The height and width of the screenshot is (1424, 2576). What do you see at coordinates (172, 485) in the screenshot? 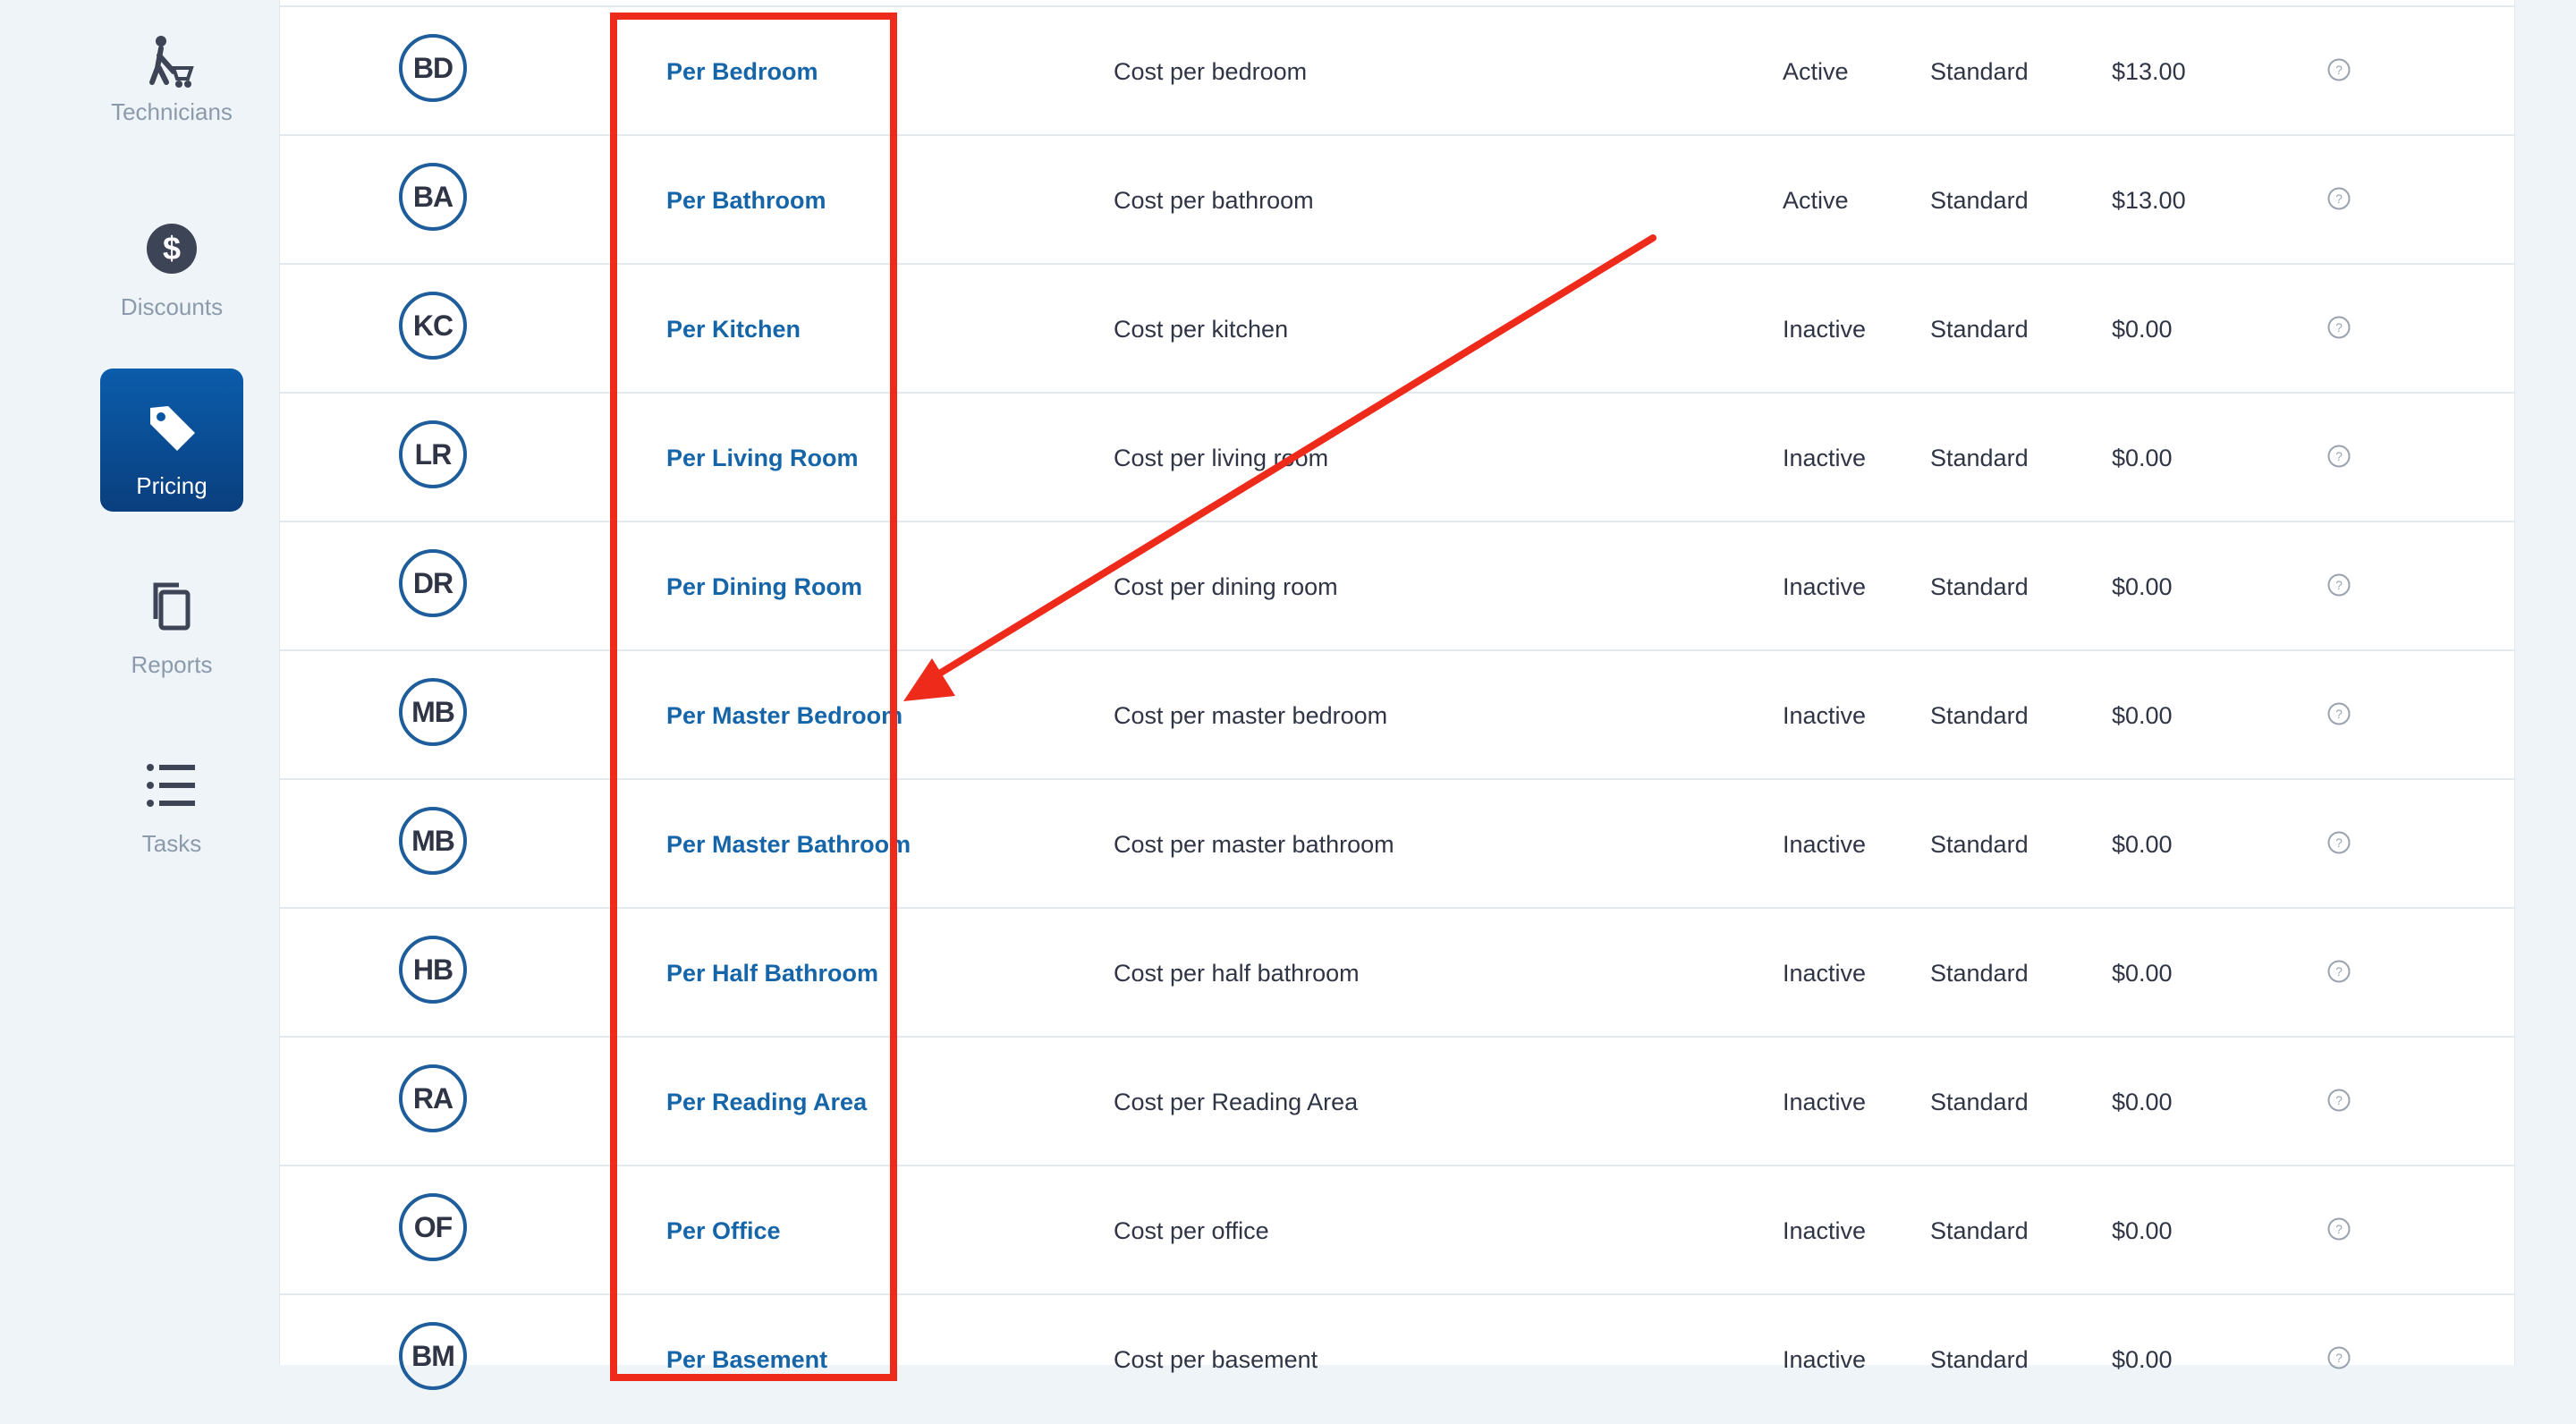
I see `sidebar-item-label: Pricing` at bounding box center [172, 485].